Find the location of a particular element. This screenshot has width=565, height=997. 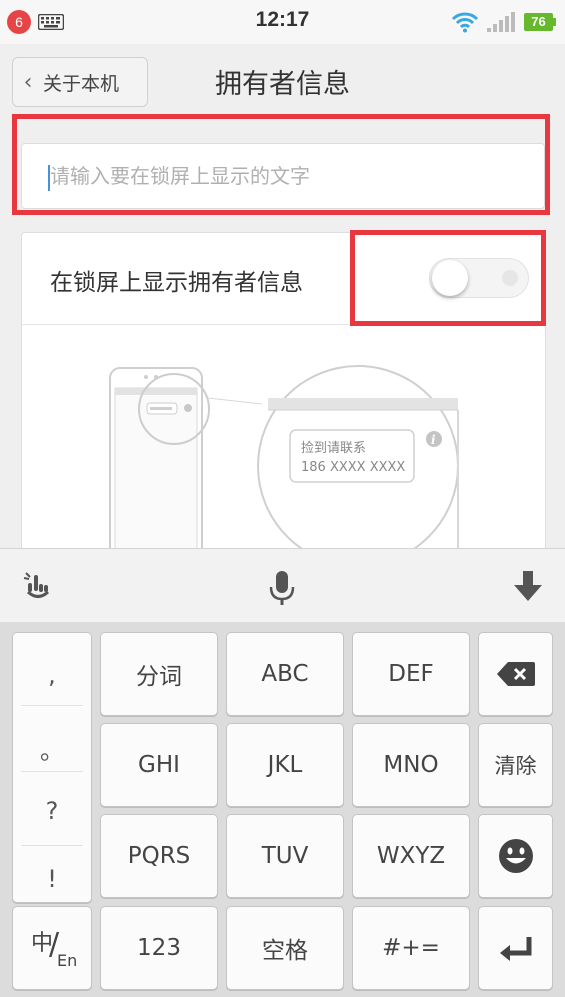

lang-sub-label: En is located at coordinates (67, 960).